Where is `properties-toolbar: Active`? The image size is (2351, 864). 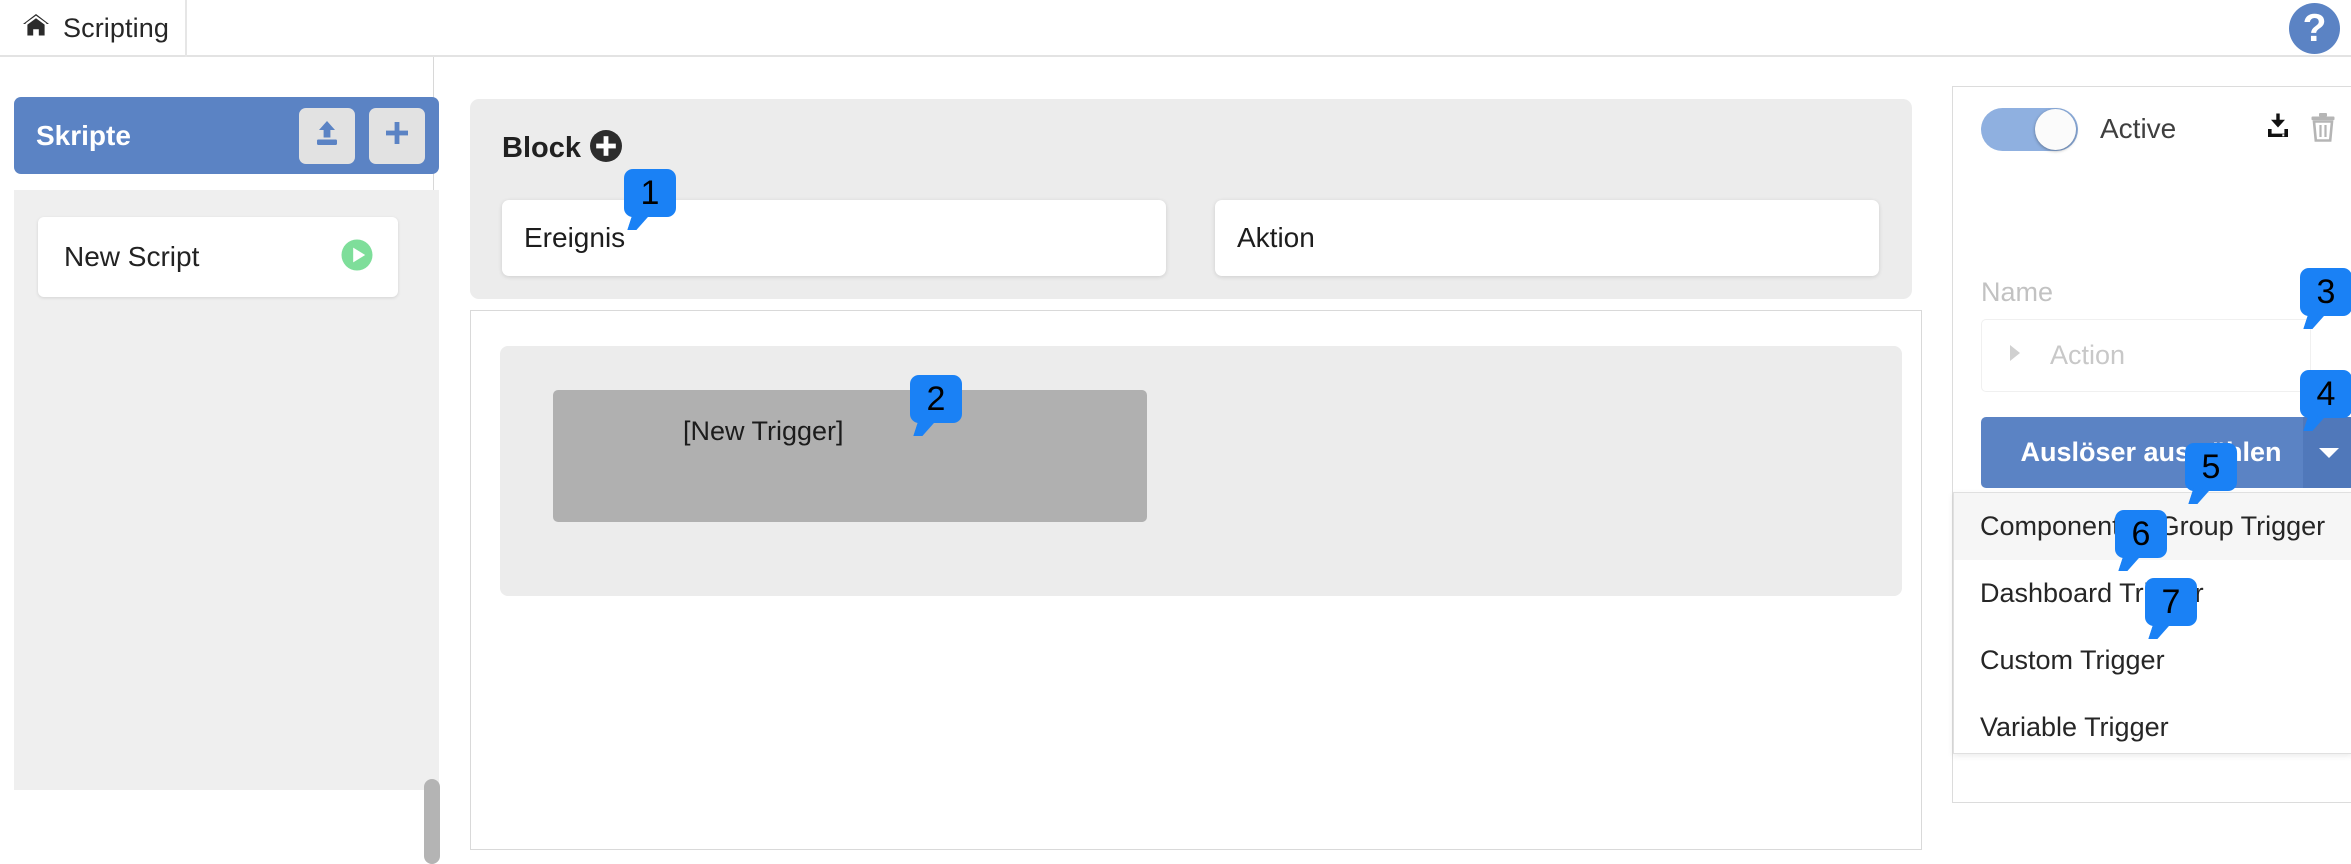
properties-toolbar: Active is located at coordinates (2152, 129).